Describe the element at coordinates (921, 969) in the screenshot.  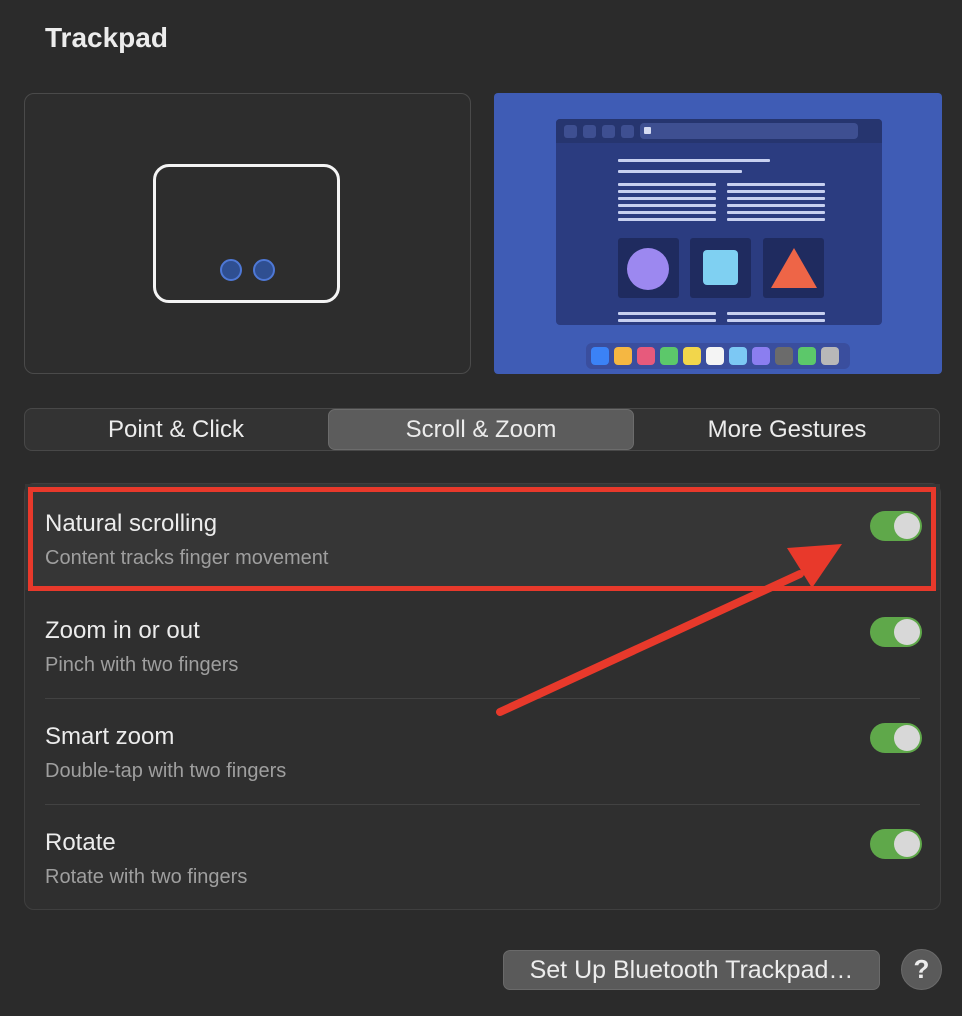
I see `help-button: ?` at that location.